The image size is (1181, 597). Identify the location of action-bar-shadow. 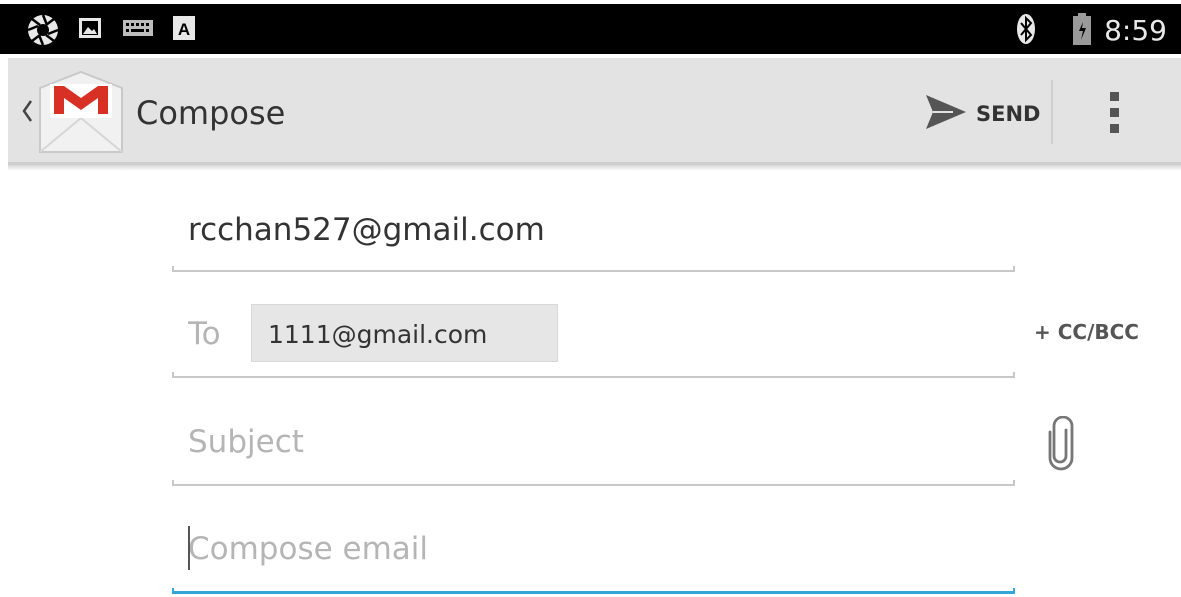
(594, 168).